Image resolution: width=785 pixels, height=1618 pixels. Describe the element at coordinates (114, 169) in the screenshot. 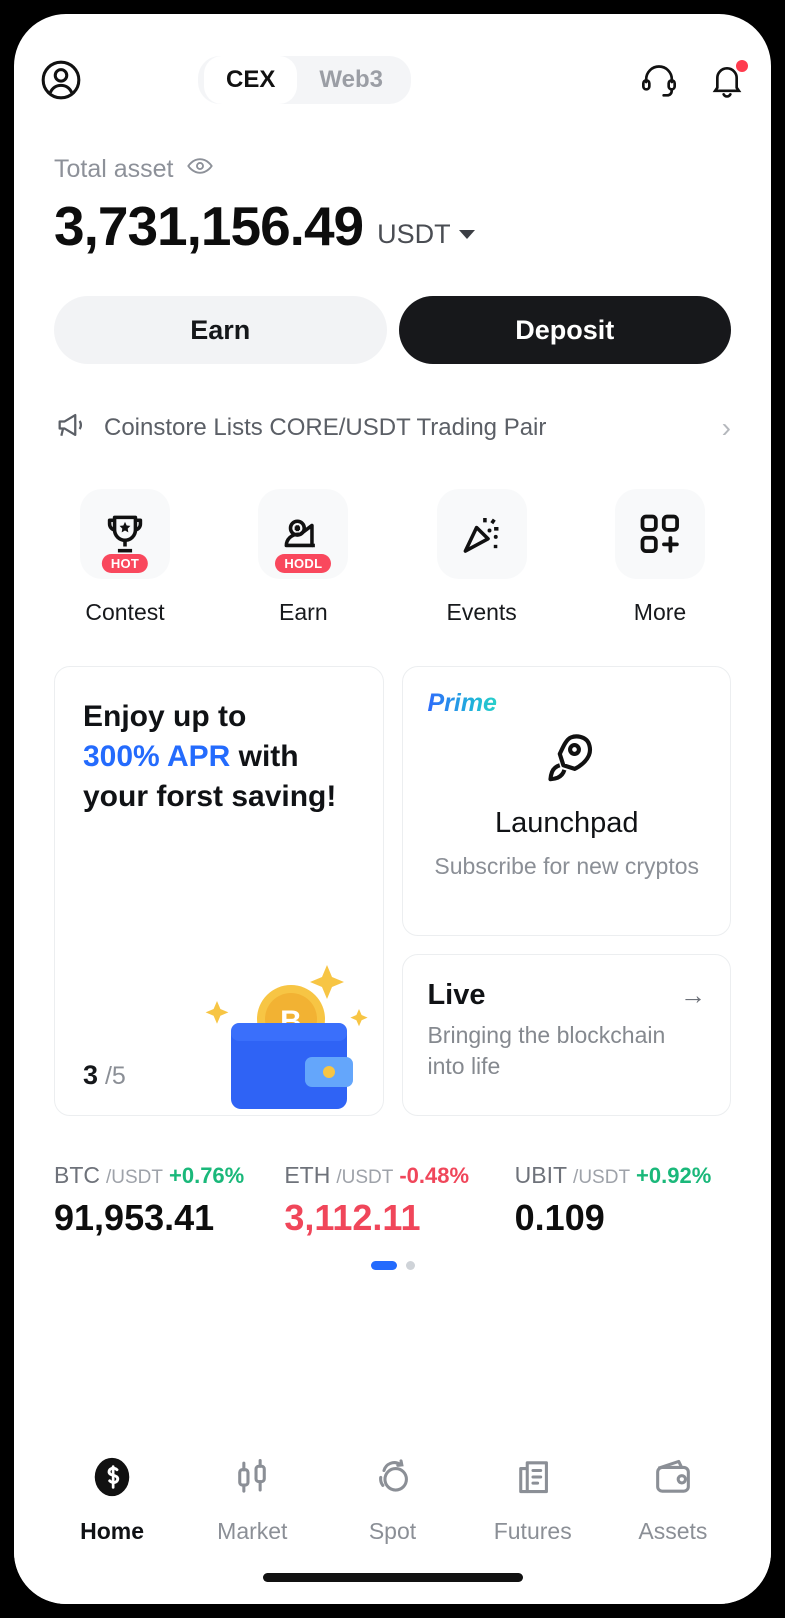

I see `total-asset-label: Total asset` at that location.